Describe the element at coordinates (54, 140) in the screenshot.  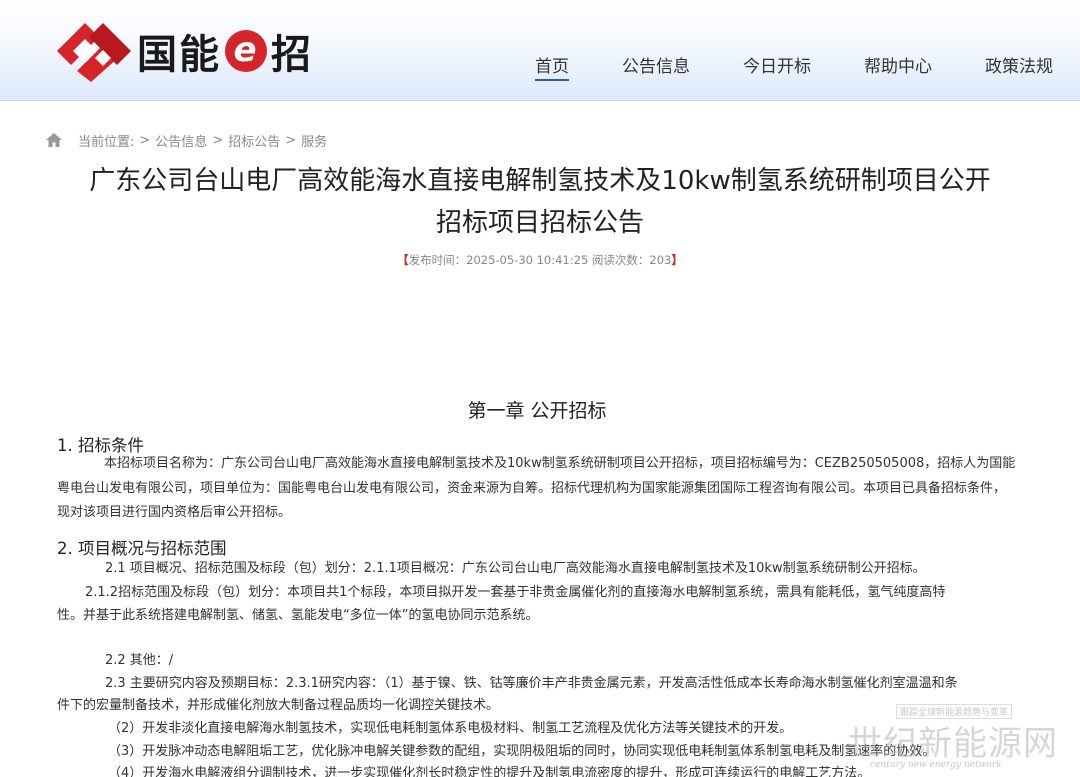
I see `home-icon` at that location.